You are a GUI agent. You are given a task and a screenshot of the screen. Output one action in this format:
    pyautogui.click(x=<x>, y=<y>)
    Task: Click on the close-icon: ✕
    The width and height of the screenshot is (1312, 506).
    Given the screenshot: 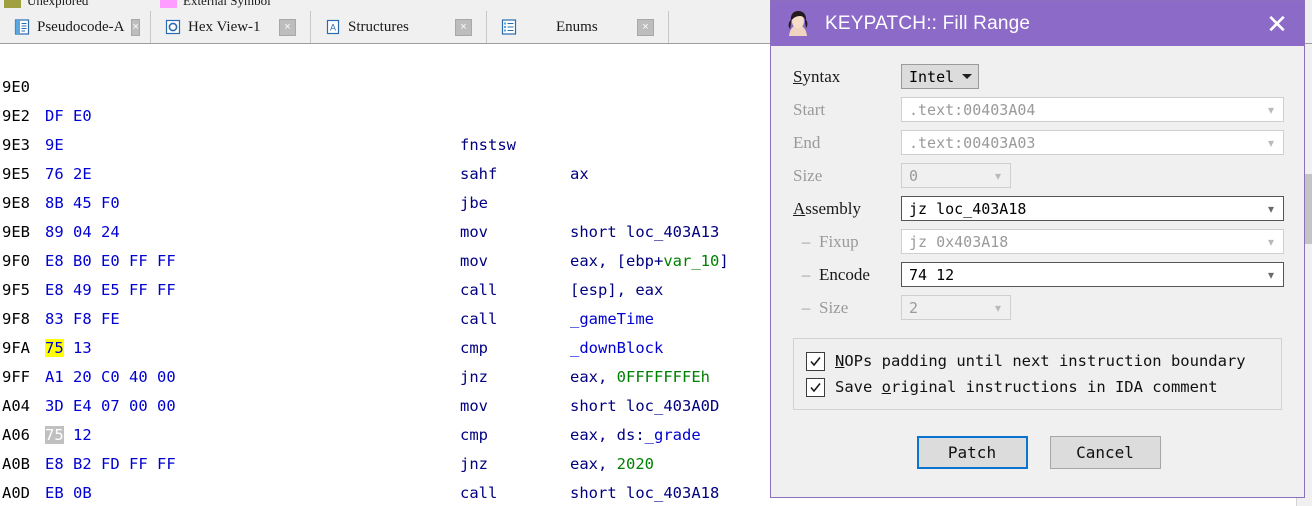 What is the action you would take?
    pyautogui.click(x=1277, y=23)
    